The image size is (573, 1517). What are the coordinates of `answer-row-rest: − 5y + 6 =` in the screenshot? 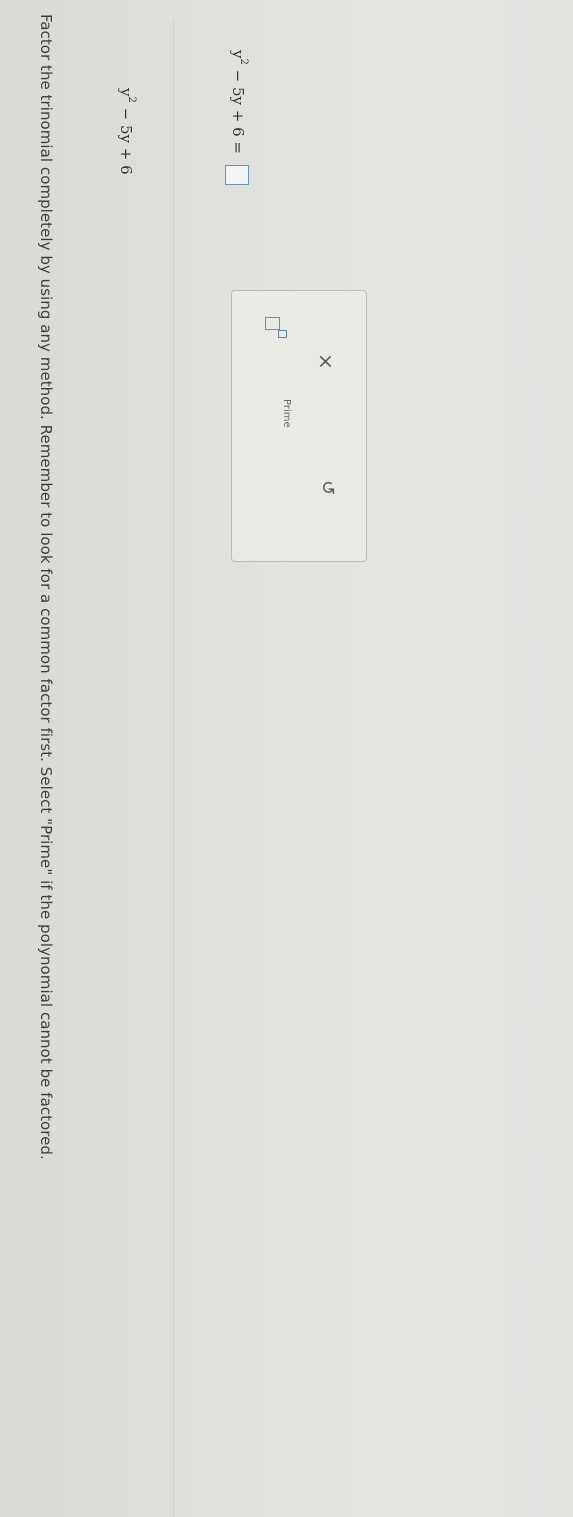 It's located at (238, 109).